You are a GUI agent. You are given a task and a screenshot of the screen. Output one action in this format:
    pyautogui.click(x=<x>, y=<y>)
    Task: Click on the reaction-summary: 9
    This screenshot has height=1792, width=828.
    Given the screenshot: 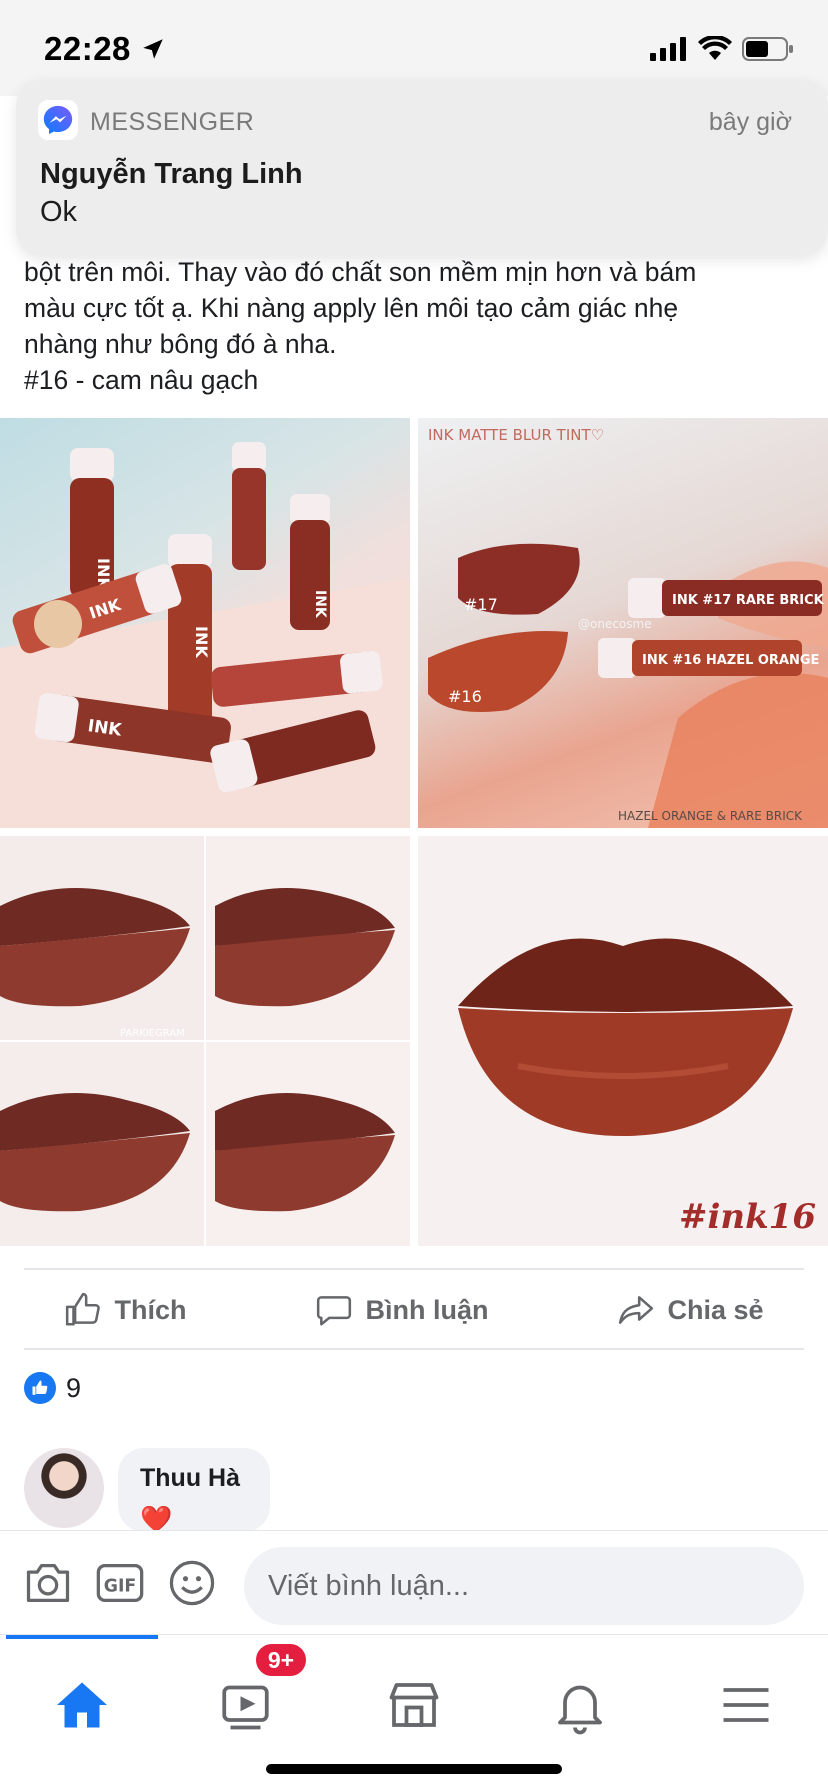 What is the action you would take?
    pyautogui.click(x=52, y=1388)
    